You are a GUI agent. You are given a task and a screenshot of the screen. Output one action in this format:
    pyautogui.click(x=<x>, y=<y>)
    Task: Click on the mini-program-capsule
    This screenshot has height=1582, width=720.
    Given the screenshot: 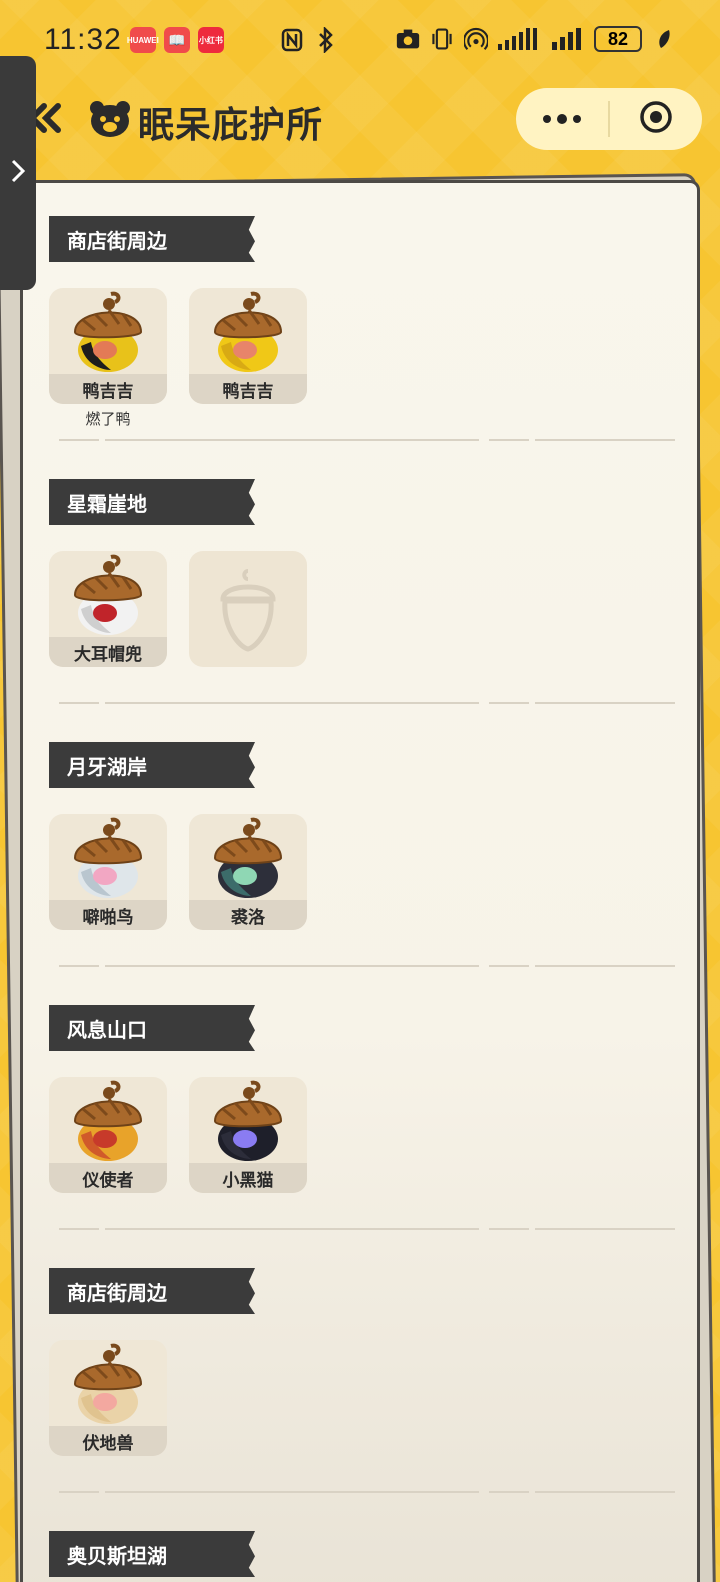 What is the action you would take?
    pyautogui.click(x=609, y=119)
    